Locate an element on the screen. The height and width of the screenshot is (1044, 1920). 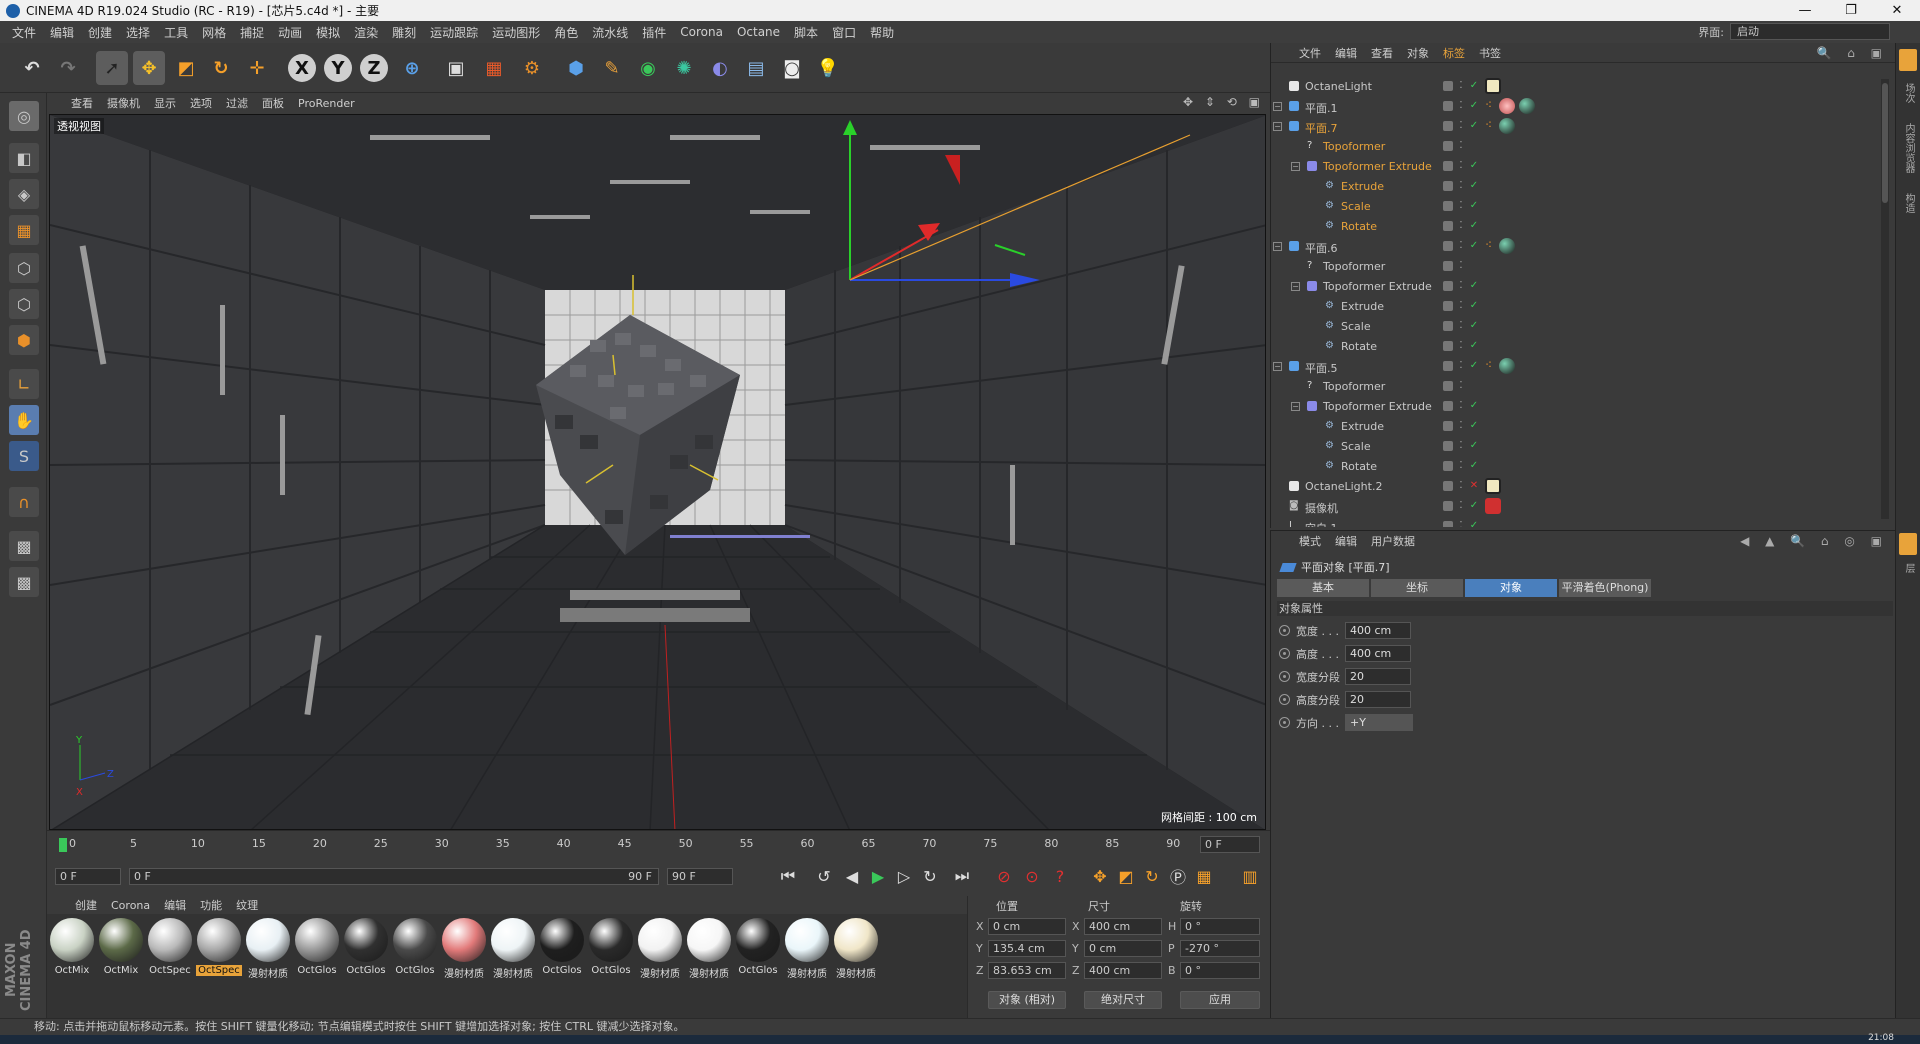
object-tree-row: − Topoformer Extrude ⁚ ✓ is located at coordinates (1576, 167).